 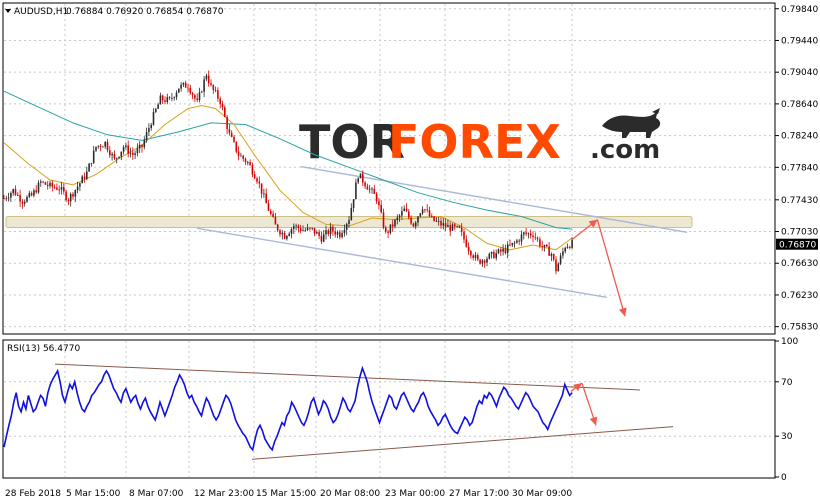 What do you see at coordinates (350, 494) in the screenshot?
I see `time-tick-label: 20 Mar 08:00` at bounding box center [350, 494].